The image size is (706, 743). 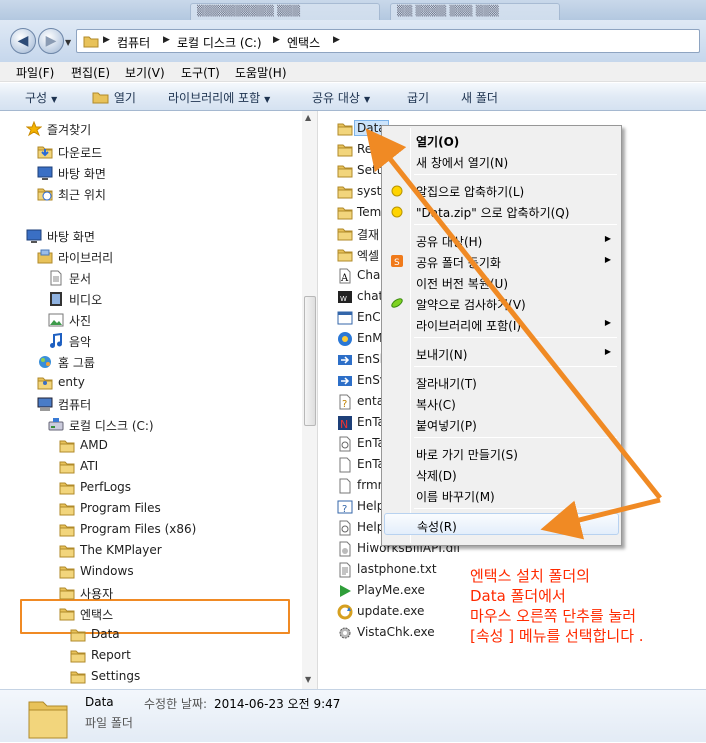 What do you see at coordinates (336, 98) in the screenshot?
I see `share-with-label: 공유 대상` at bounding box center [336, 98].